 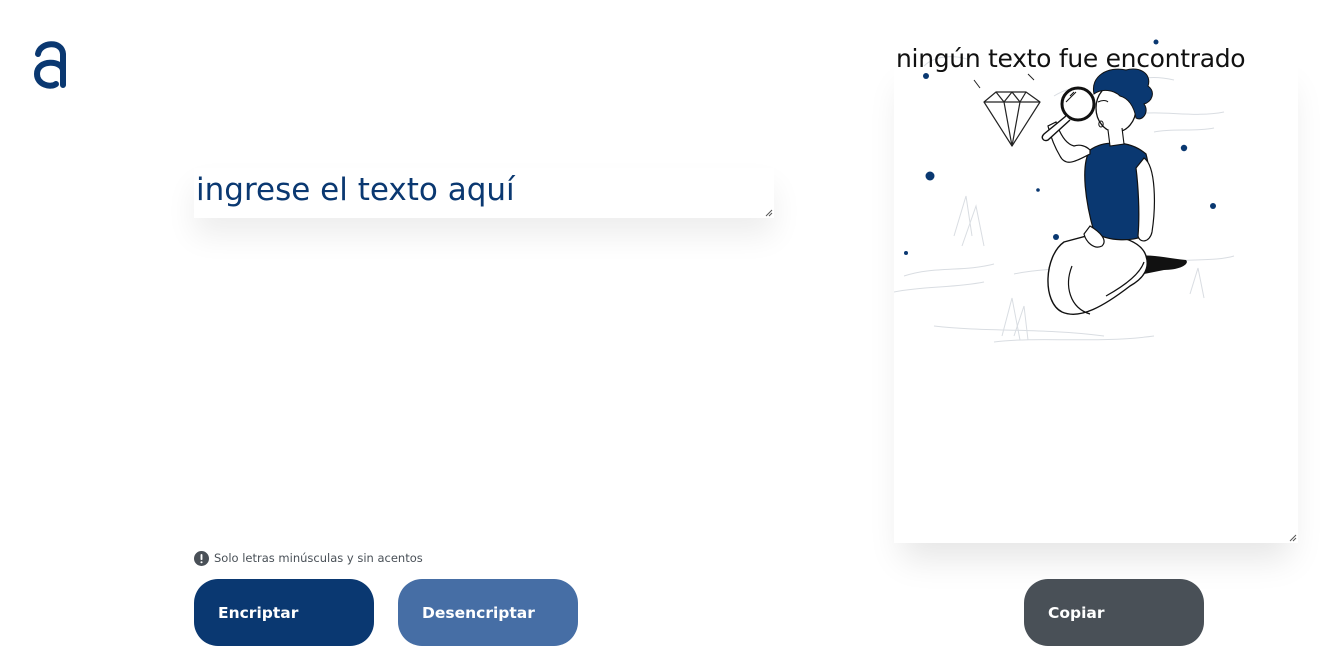 What do you see at coordinates (49, 65) in the screenshot?
I see `alura-a-logo-icon` at bounding box center [49, 65].